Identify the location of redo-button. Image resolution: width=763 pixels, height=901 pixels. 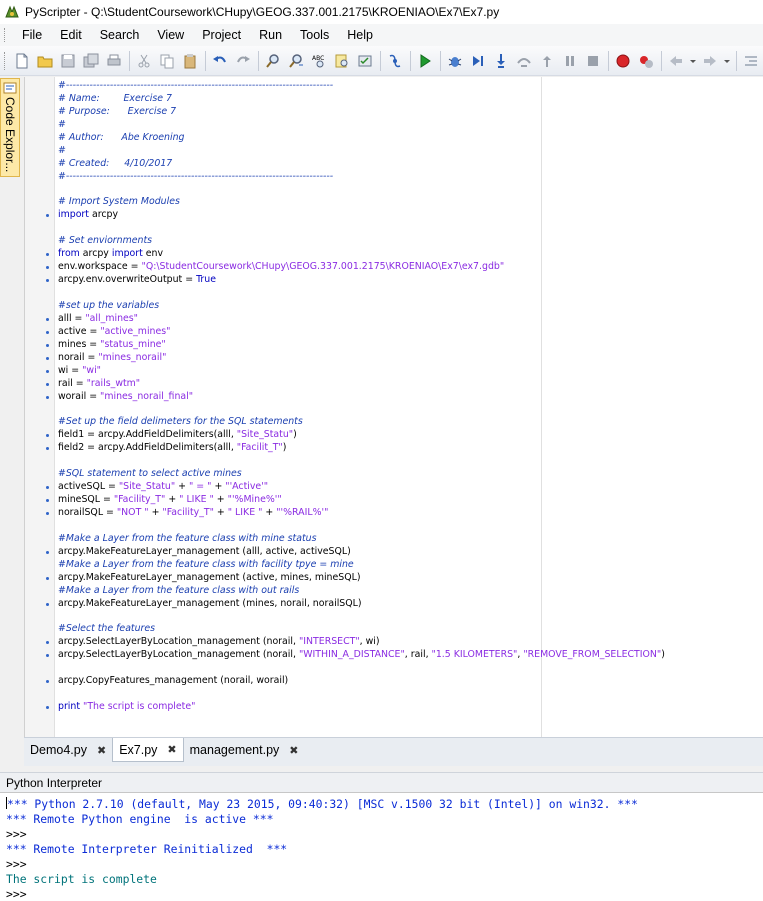
(243, 61).